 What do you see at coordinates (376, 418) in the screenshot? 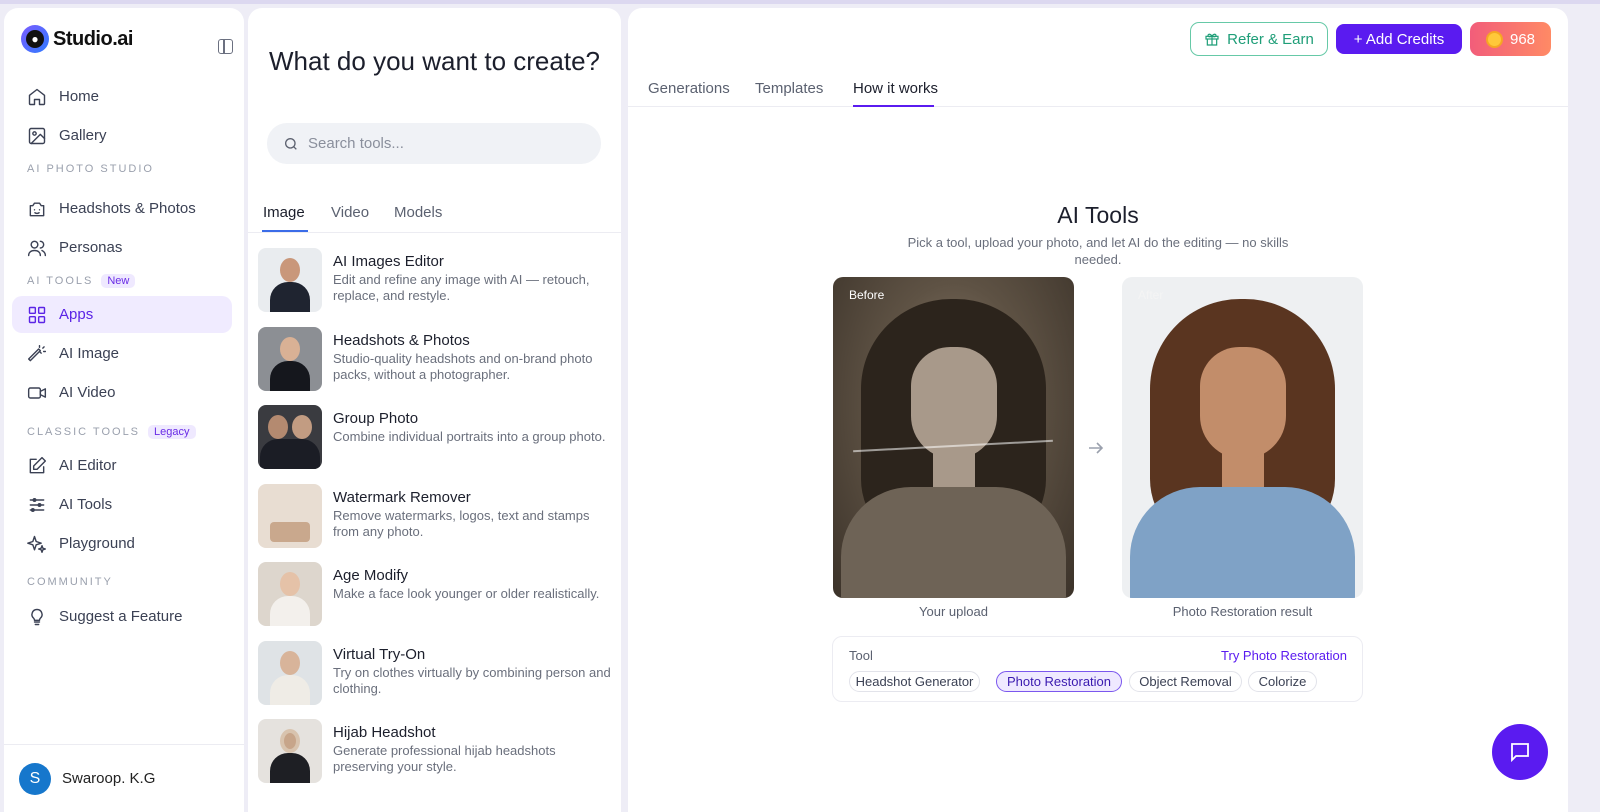
I see `tool-name: Group Photo` at bounding box center [376, 418].